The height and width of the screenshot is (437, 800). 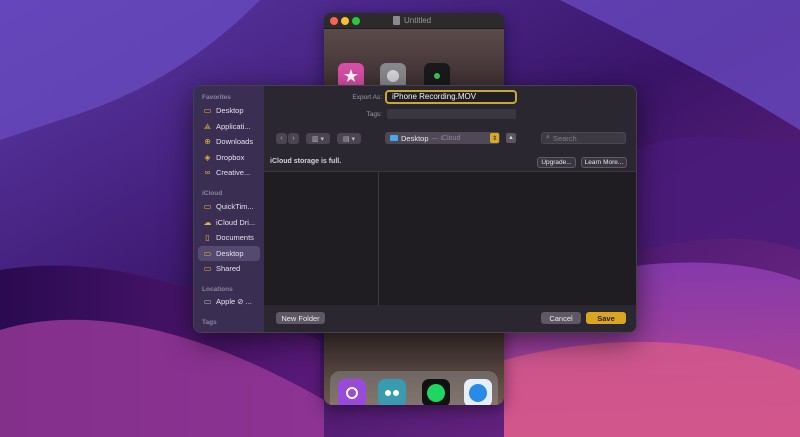 What do you see at coordinates (216, 97) in the screenshot?
I see `sidebar-favorites-header: Favorites` at bounding box center [216, 97].